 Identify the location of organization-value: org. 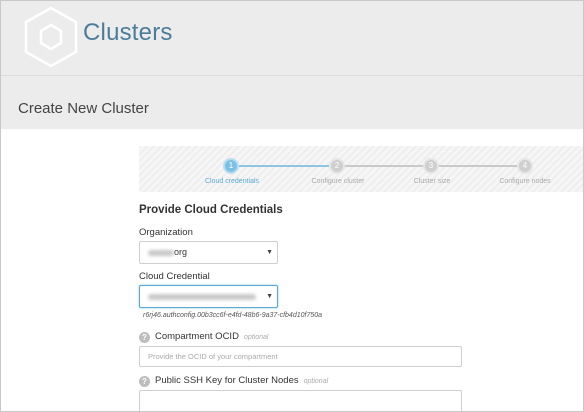
(181, 252).